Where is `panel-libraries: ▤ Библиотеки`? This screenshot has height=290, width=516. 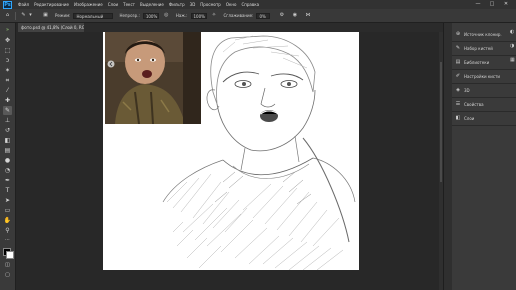
panel-libraries: ▤ Библиотеки is located at coordinates (484, 62).